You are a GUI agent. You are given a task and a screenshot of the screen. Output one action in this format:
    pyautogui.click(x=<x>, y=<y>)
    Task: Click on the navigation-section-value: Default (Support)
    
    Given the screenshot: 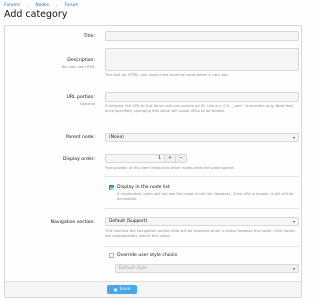 What is the action you would take?
    pyautogui.click(x=128, y=221)
    